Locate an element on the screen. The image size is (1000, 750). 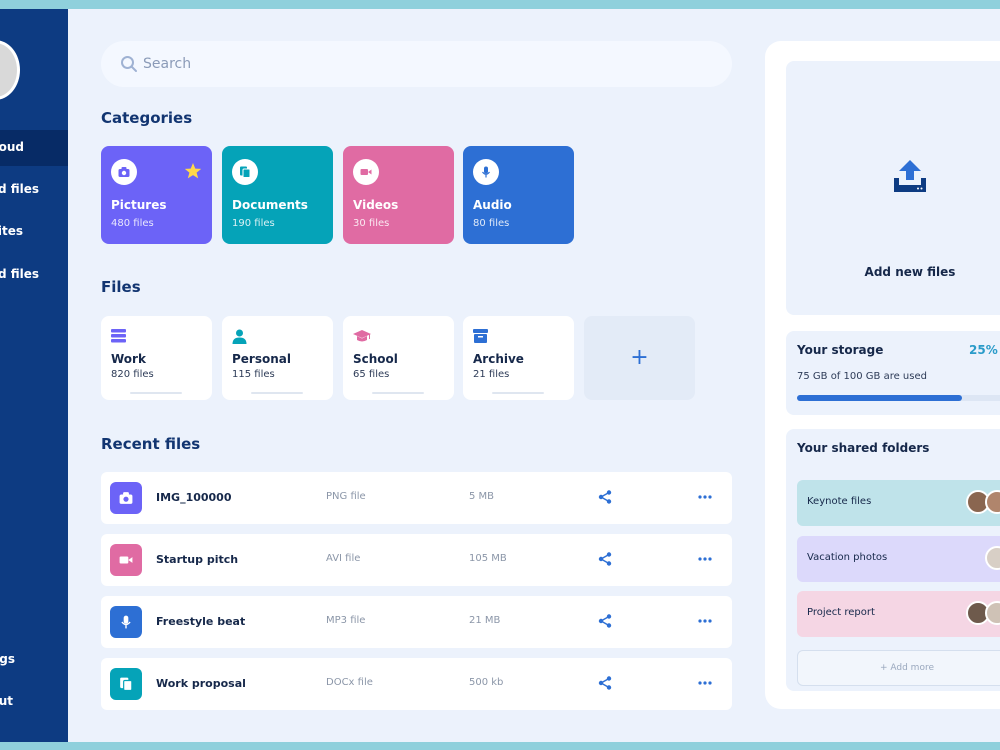
file-folder-card-personal: Personal 115 files is located at coordinates (277, 358).